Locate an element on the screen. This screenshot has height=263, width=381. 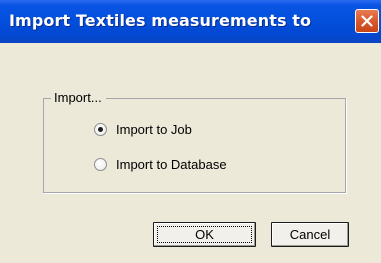
close-icon is located at coordinates (367, 21).